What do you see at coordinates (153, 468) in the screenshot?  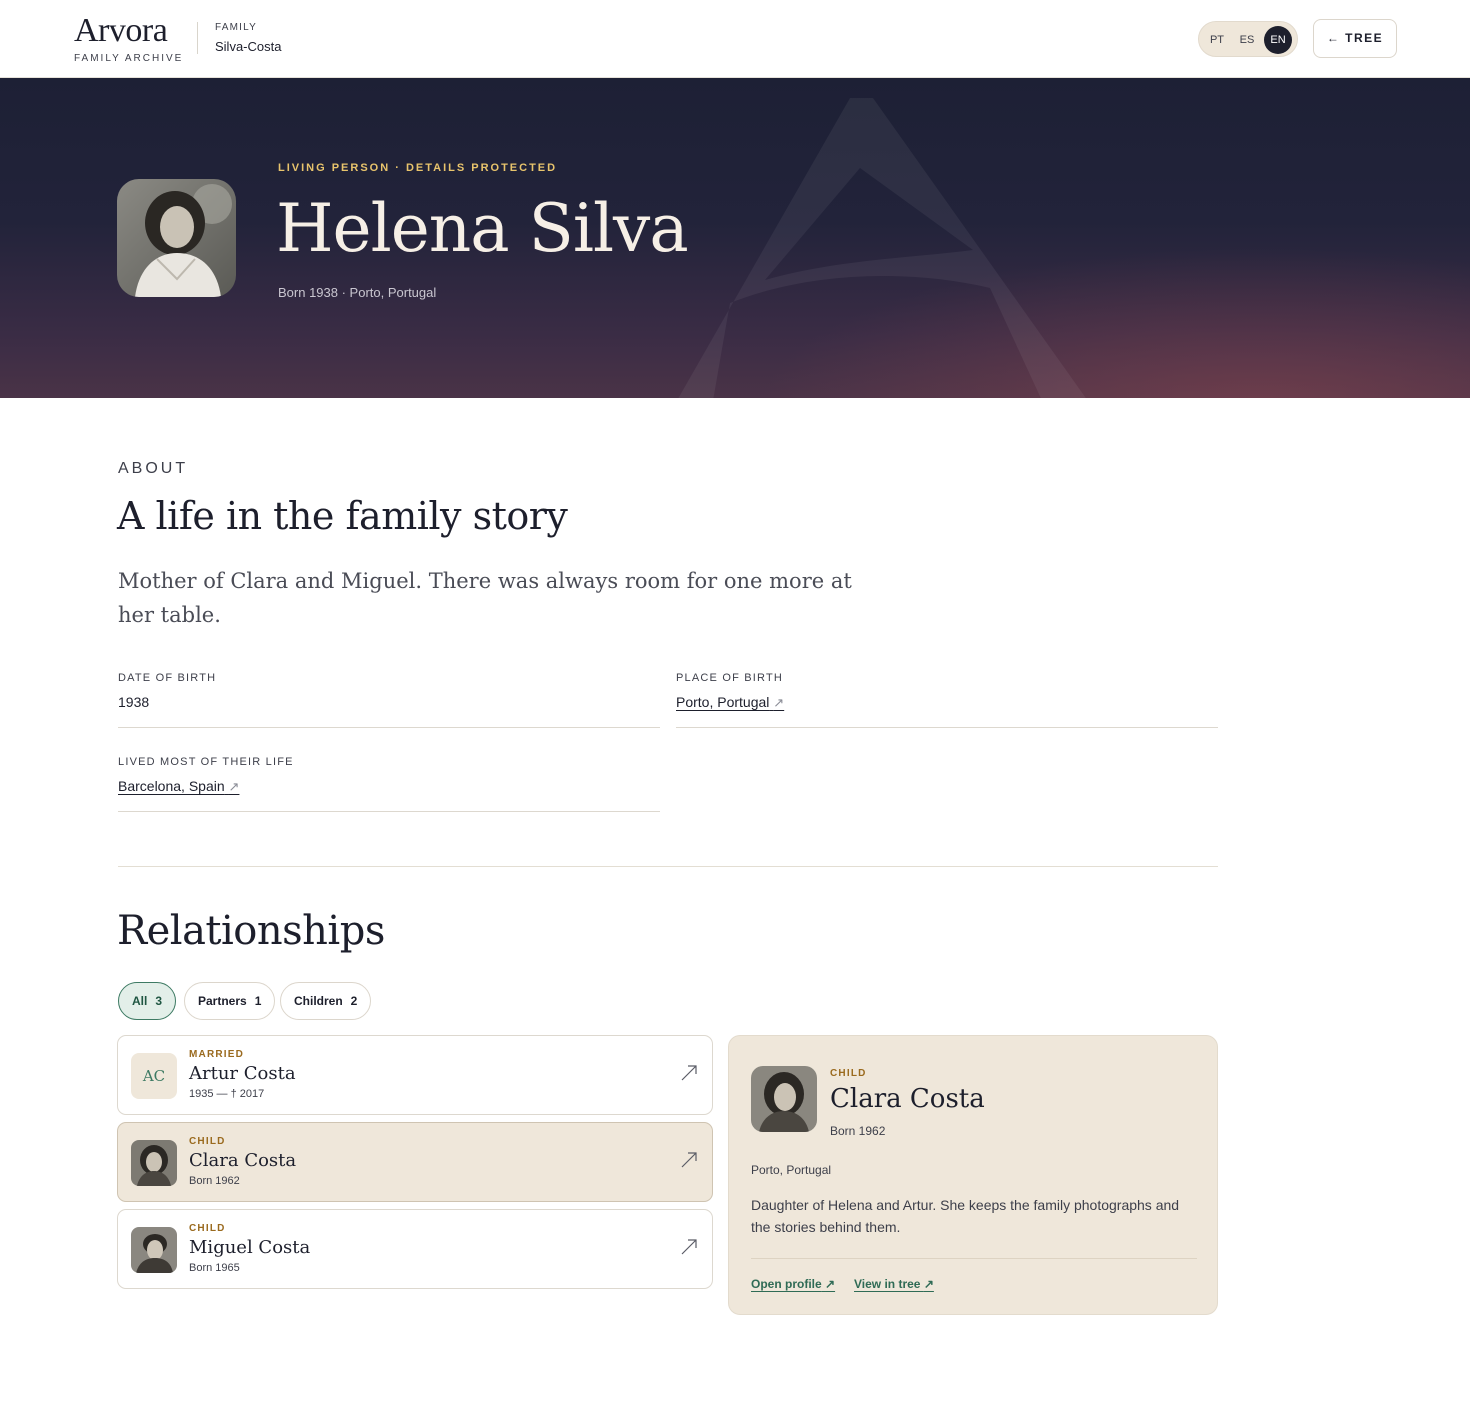 I see `about-kicker: ABOUT` at bounding box center [153, 468].